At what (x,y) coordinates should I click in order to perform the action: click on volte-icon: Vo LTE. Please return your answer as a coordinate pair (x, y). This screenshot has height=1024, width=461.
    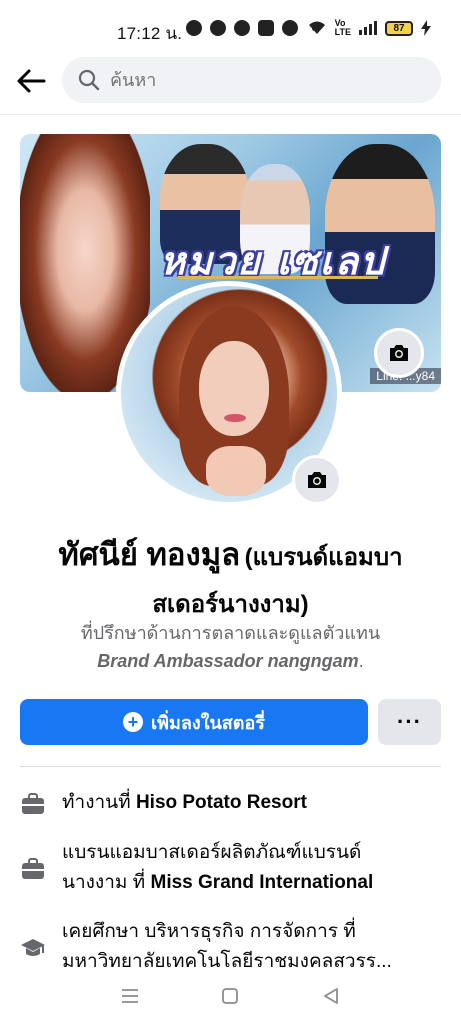
    Looking at the image, I should click on (342, 27).